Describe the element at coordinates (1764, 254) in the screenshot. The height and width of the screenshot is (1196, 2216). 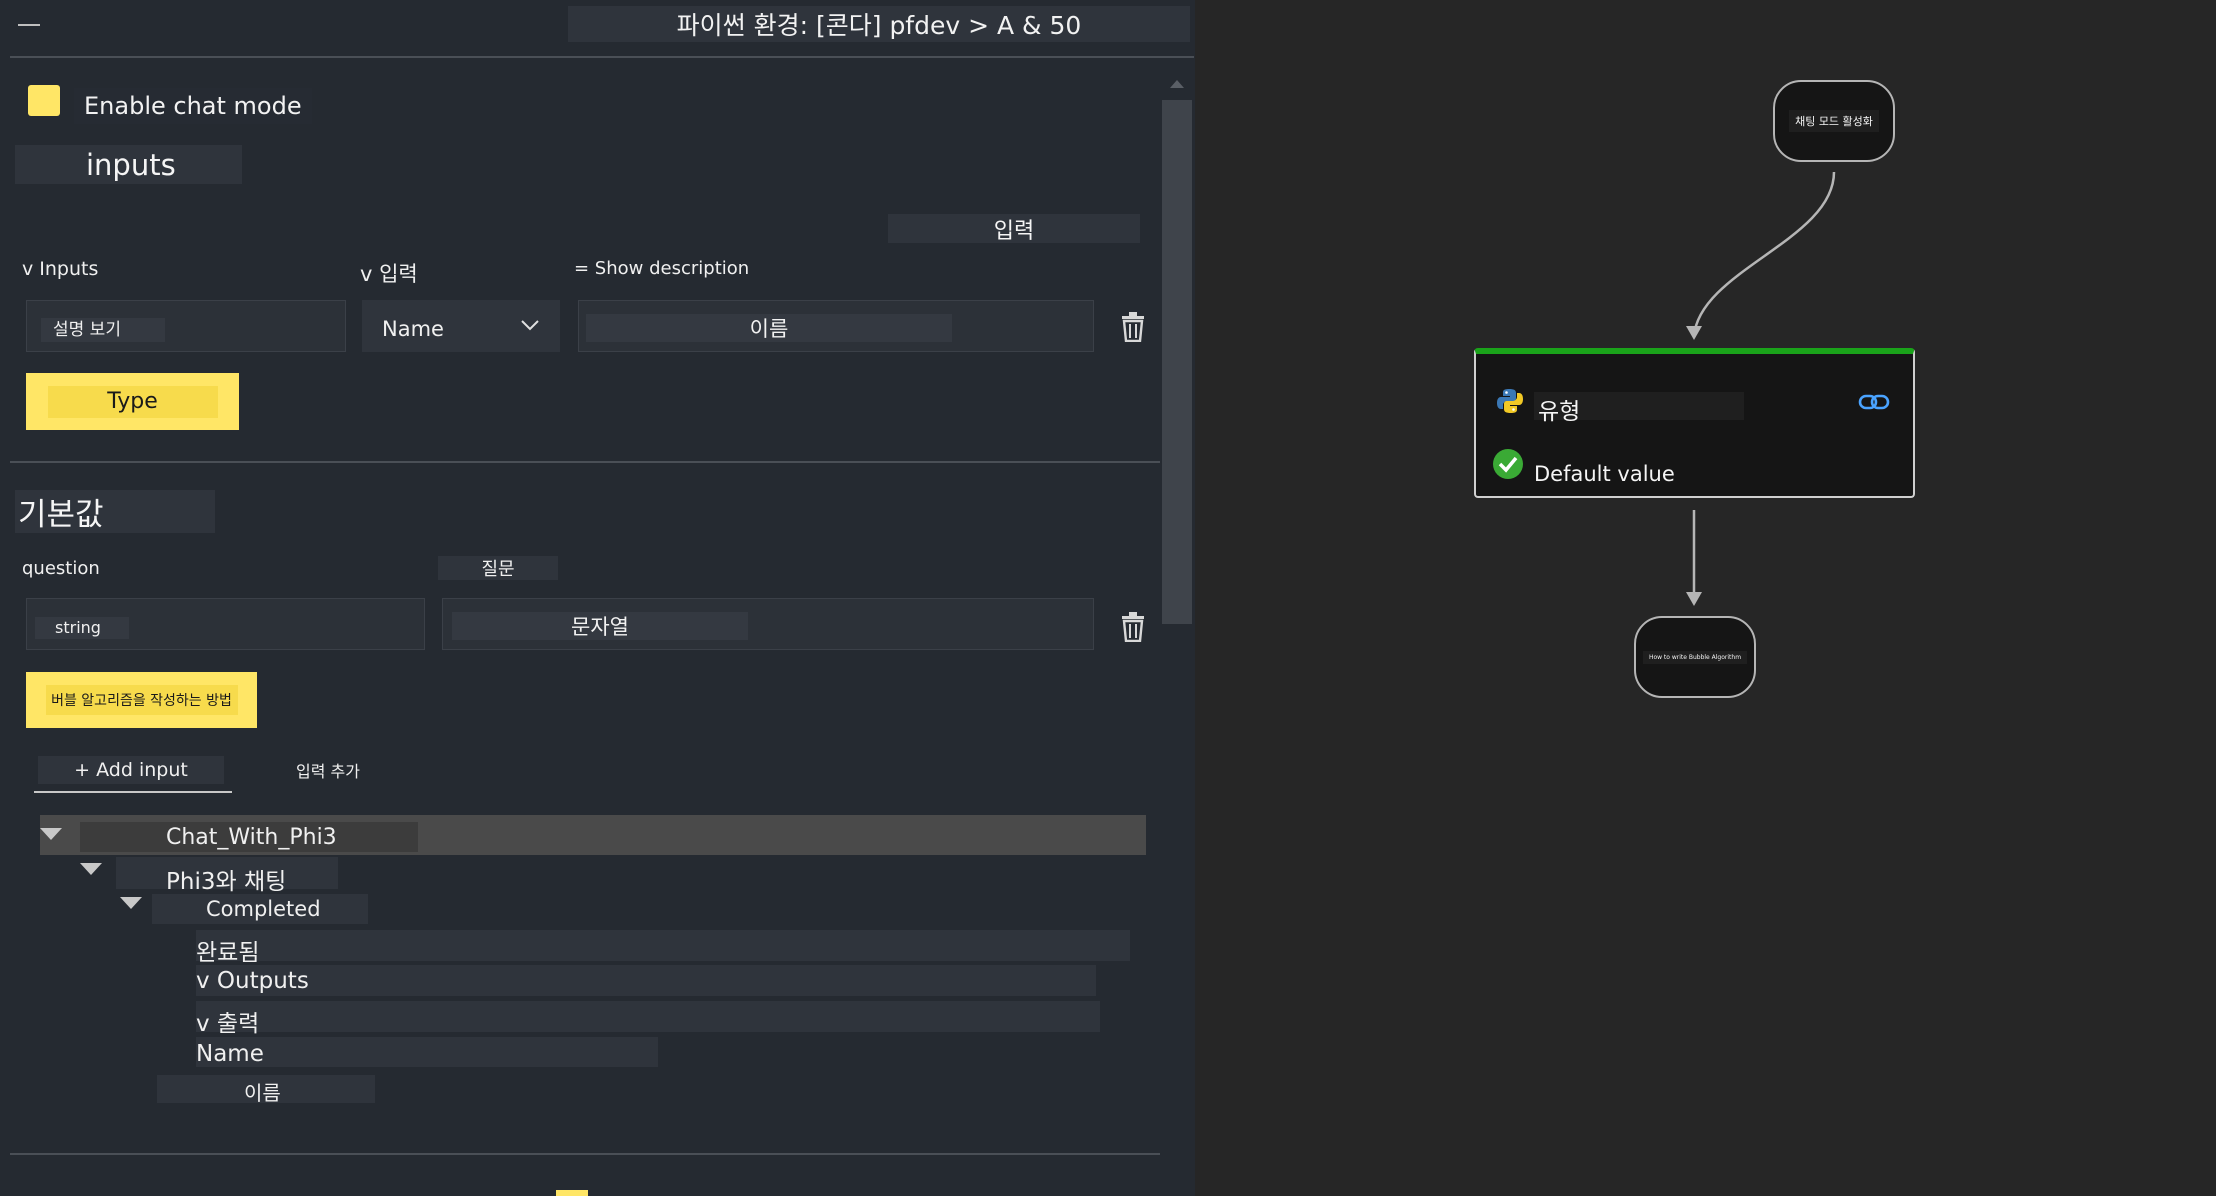
I see `edge-top-to-main` at that location.